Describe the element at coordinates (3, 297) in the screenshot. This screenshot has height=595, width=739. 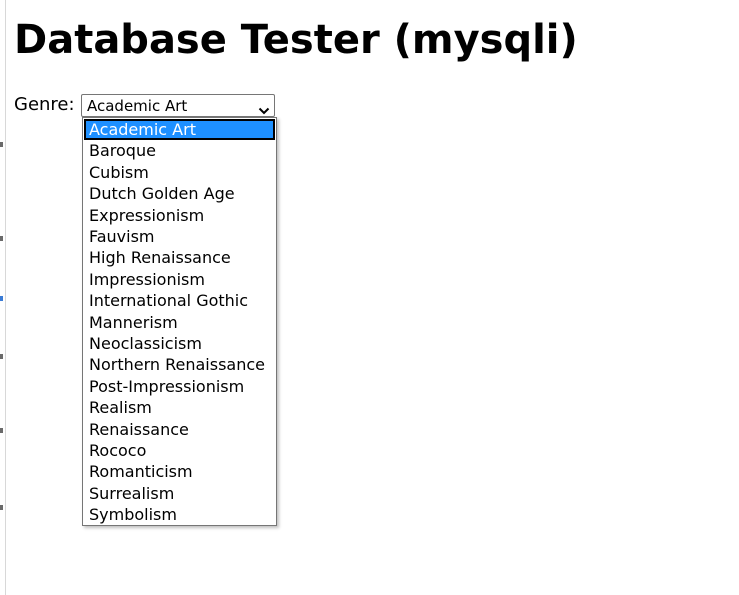
I see `window-left-edge` at that location.